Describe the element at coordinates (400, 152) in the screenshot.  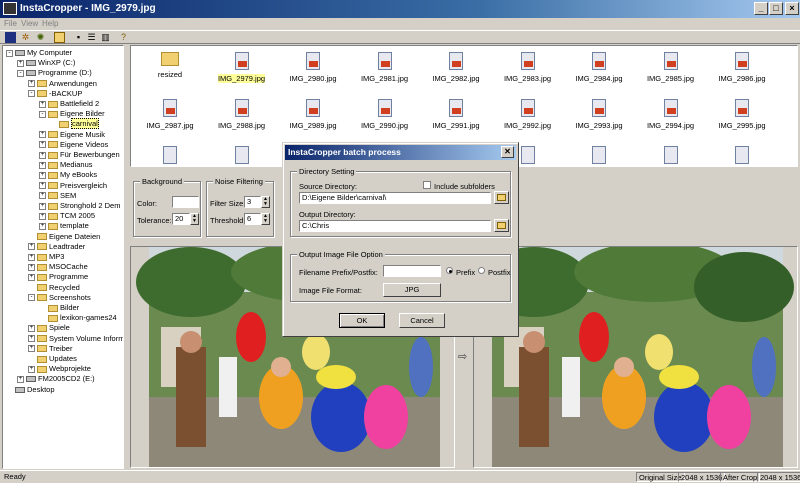
I see `dialog-title-bar: InstaCropper batch process ✕` at that location.